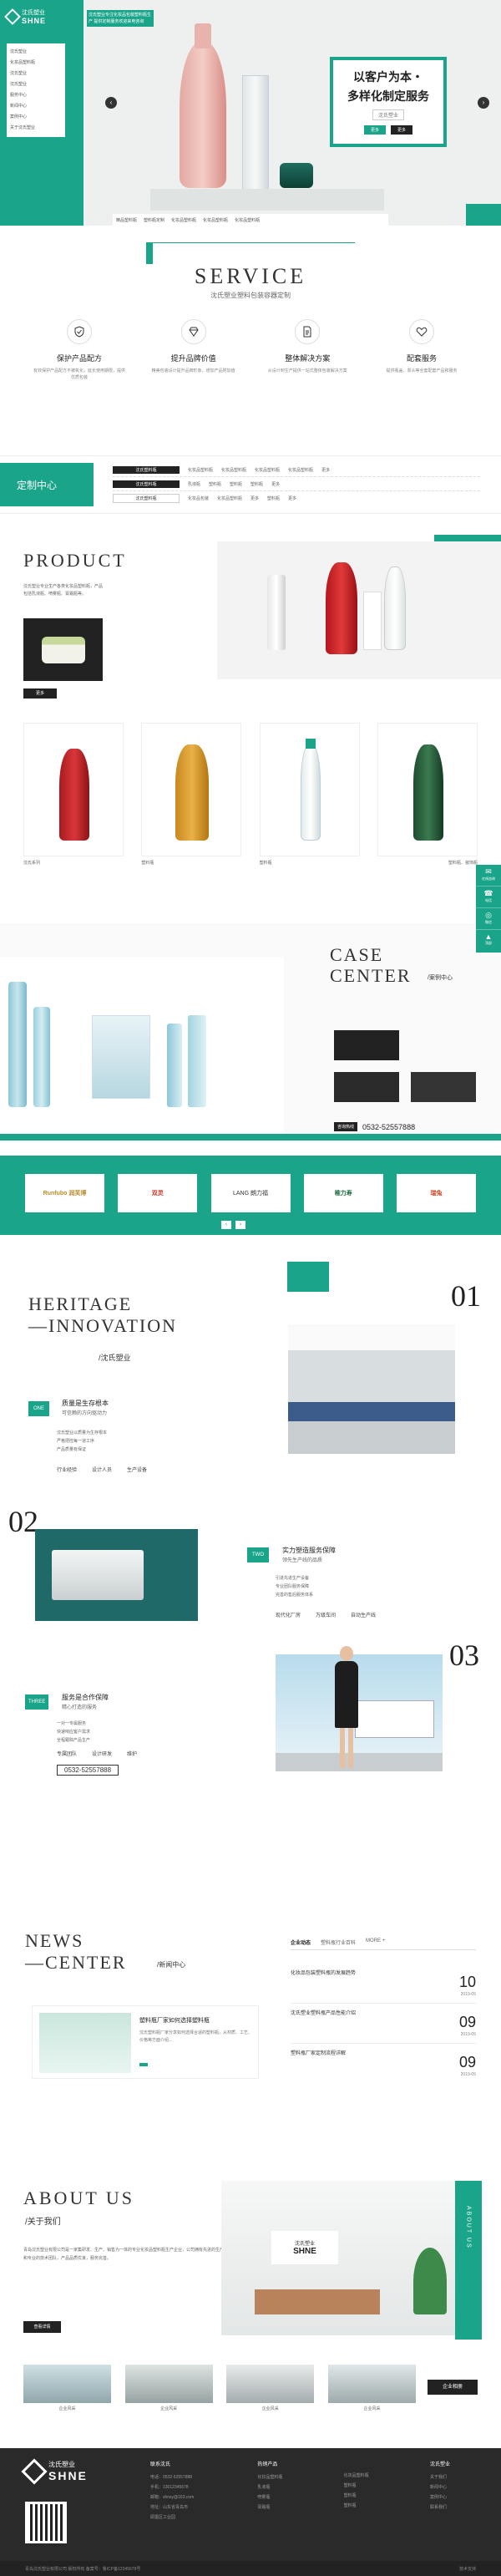  What do you see at coordinates (455, 2477) in the screenshot?
I see `footer-link: 关于我们` at bounding box center [455, 2477].